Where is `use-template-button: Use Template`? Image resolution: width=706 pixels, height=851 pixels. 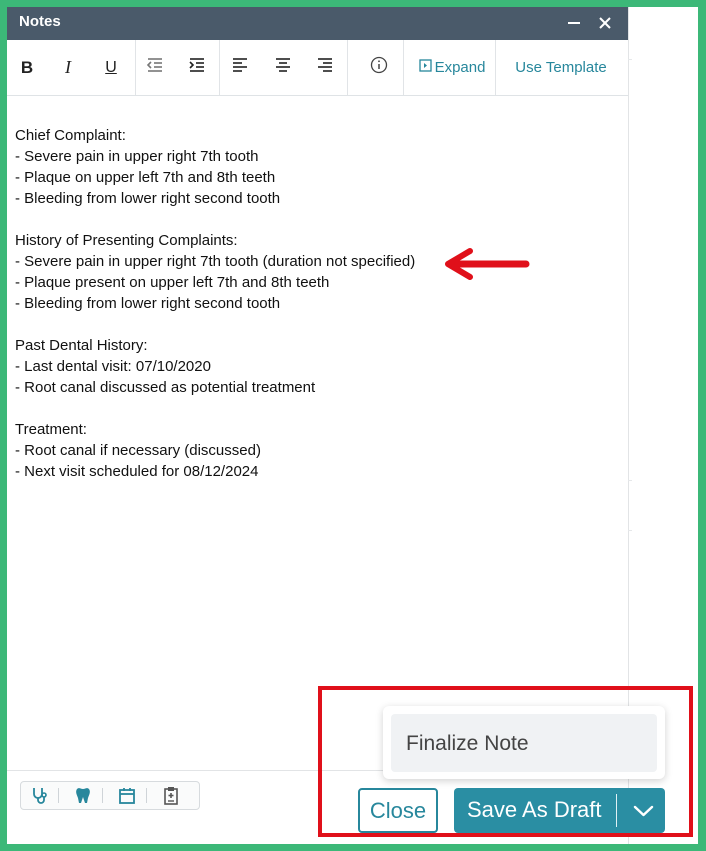 use-template-button: Use Template is located at coordinates (561, 67).